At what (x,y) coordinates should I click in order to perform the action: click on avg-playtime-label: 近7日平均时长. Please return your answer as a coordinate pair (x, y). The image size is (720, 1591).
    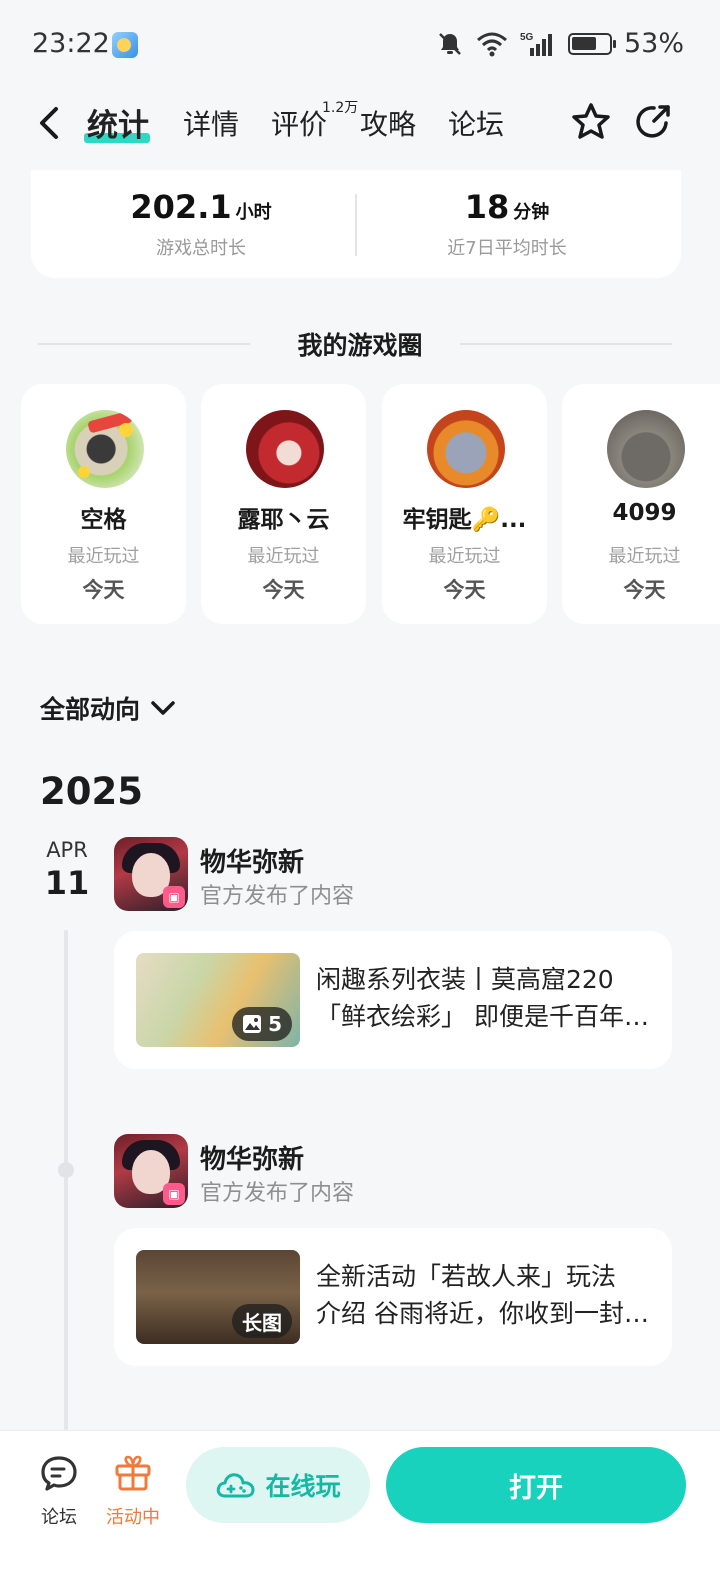
    Looking at the image, I should click on (507, 248).